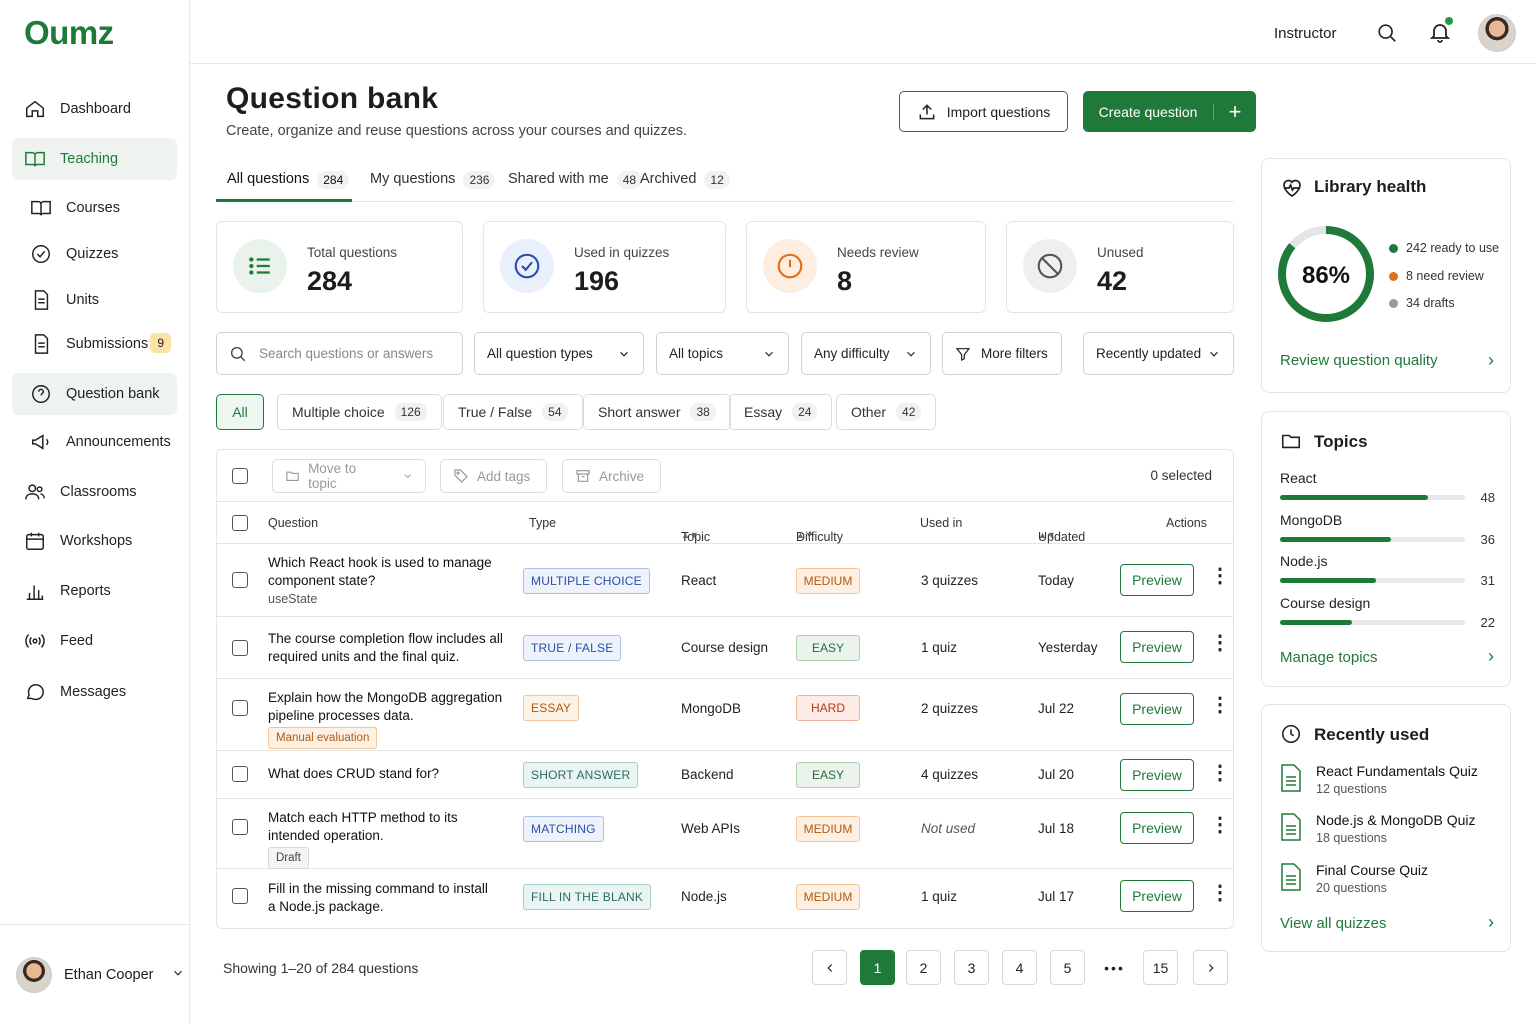 The image size is (1536, 1024). Describe the element at coordinates (94, 442) in the screenshot. I see `sidebar-item-announcements: Announcements` at that location.